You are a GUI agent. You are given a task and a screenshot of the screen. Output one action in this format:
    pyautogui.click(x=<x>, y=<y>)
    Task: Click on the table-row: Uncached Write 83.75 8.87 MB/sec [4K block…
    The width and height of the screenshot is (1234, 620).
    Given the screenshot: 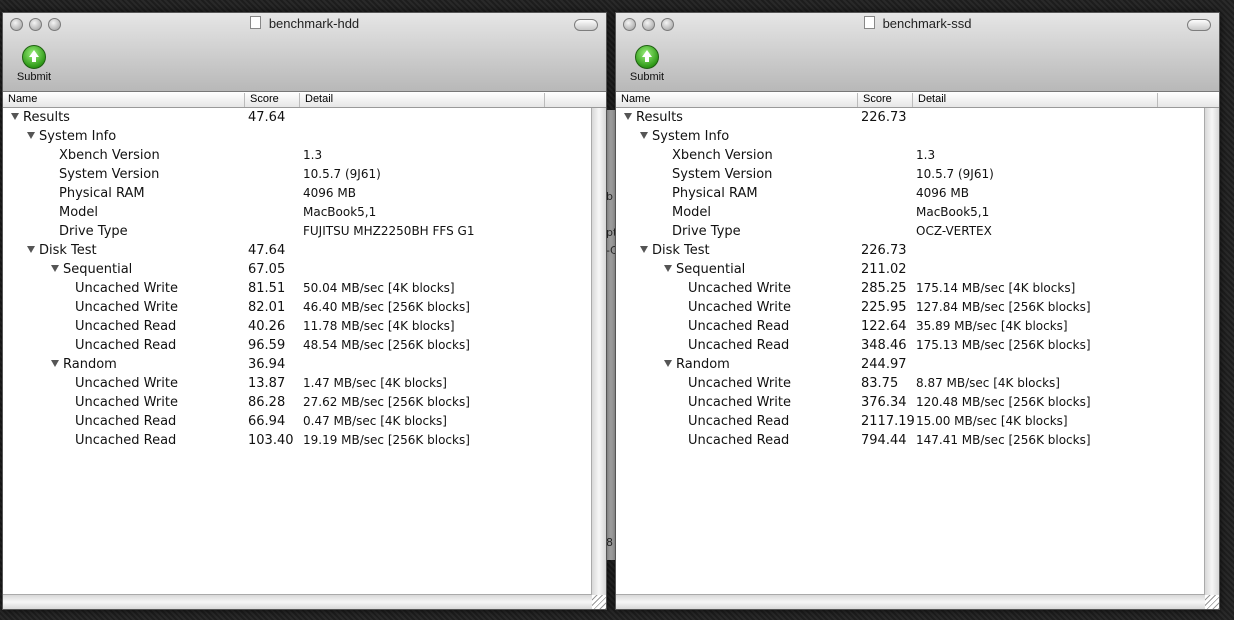 What is the action you would take?
    pyautogui.click(x=910, y=383)
    